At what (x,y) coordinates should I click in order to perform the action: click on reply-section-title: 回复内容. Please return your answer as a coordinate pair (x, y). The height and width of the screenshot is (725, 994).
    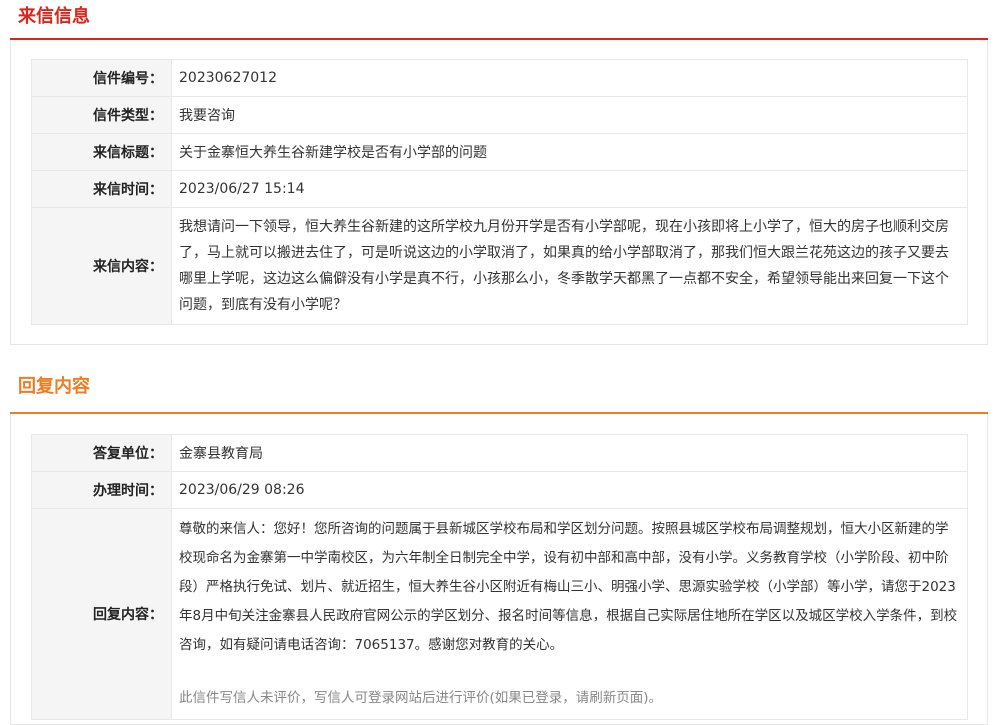
    Looking at the image, I should click on (54, 386).